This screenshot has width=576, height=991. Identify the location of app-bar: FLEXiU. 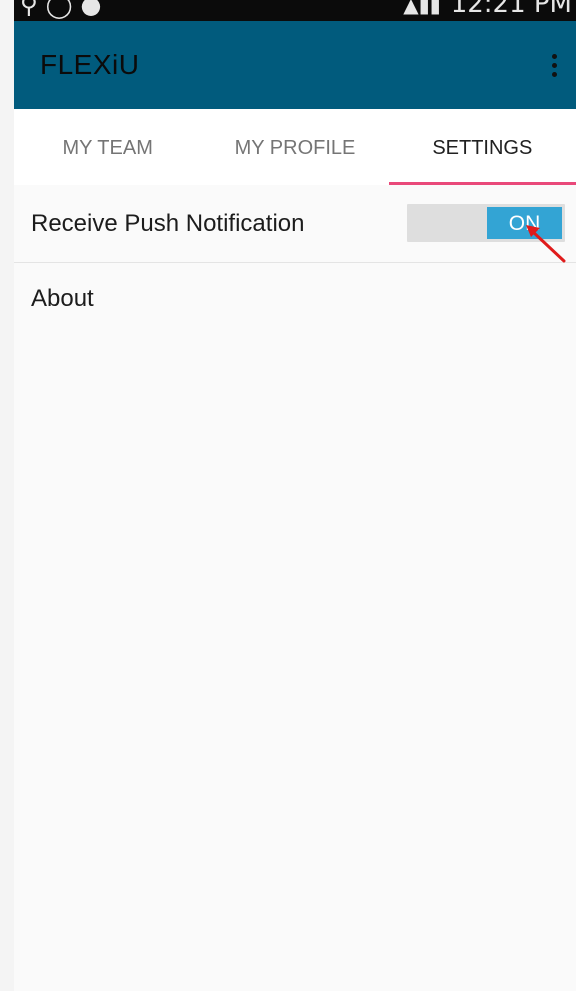
(295, 65).